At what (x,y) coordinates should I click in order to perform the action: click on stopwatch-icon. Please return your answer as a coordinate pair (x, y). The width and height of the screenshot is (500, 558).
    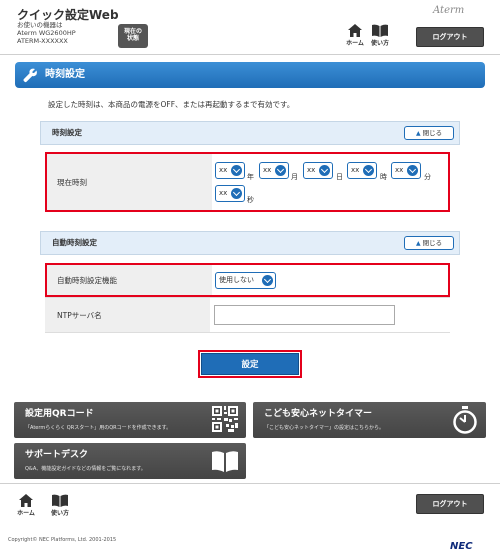
    Looking at the image, I should click on (465, 420).